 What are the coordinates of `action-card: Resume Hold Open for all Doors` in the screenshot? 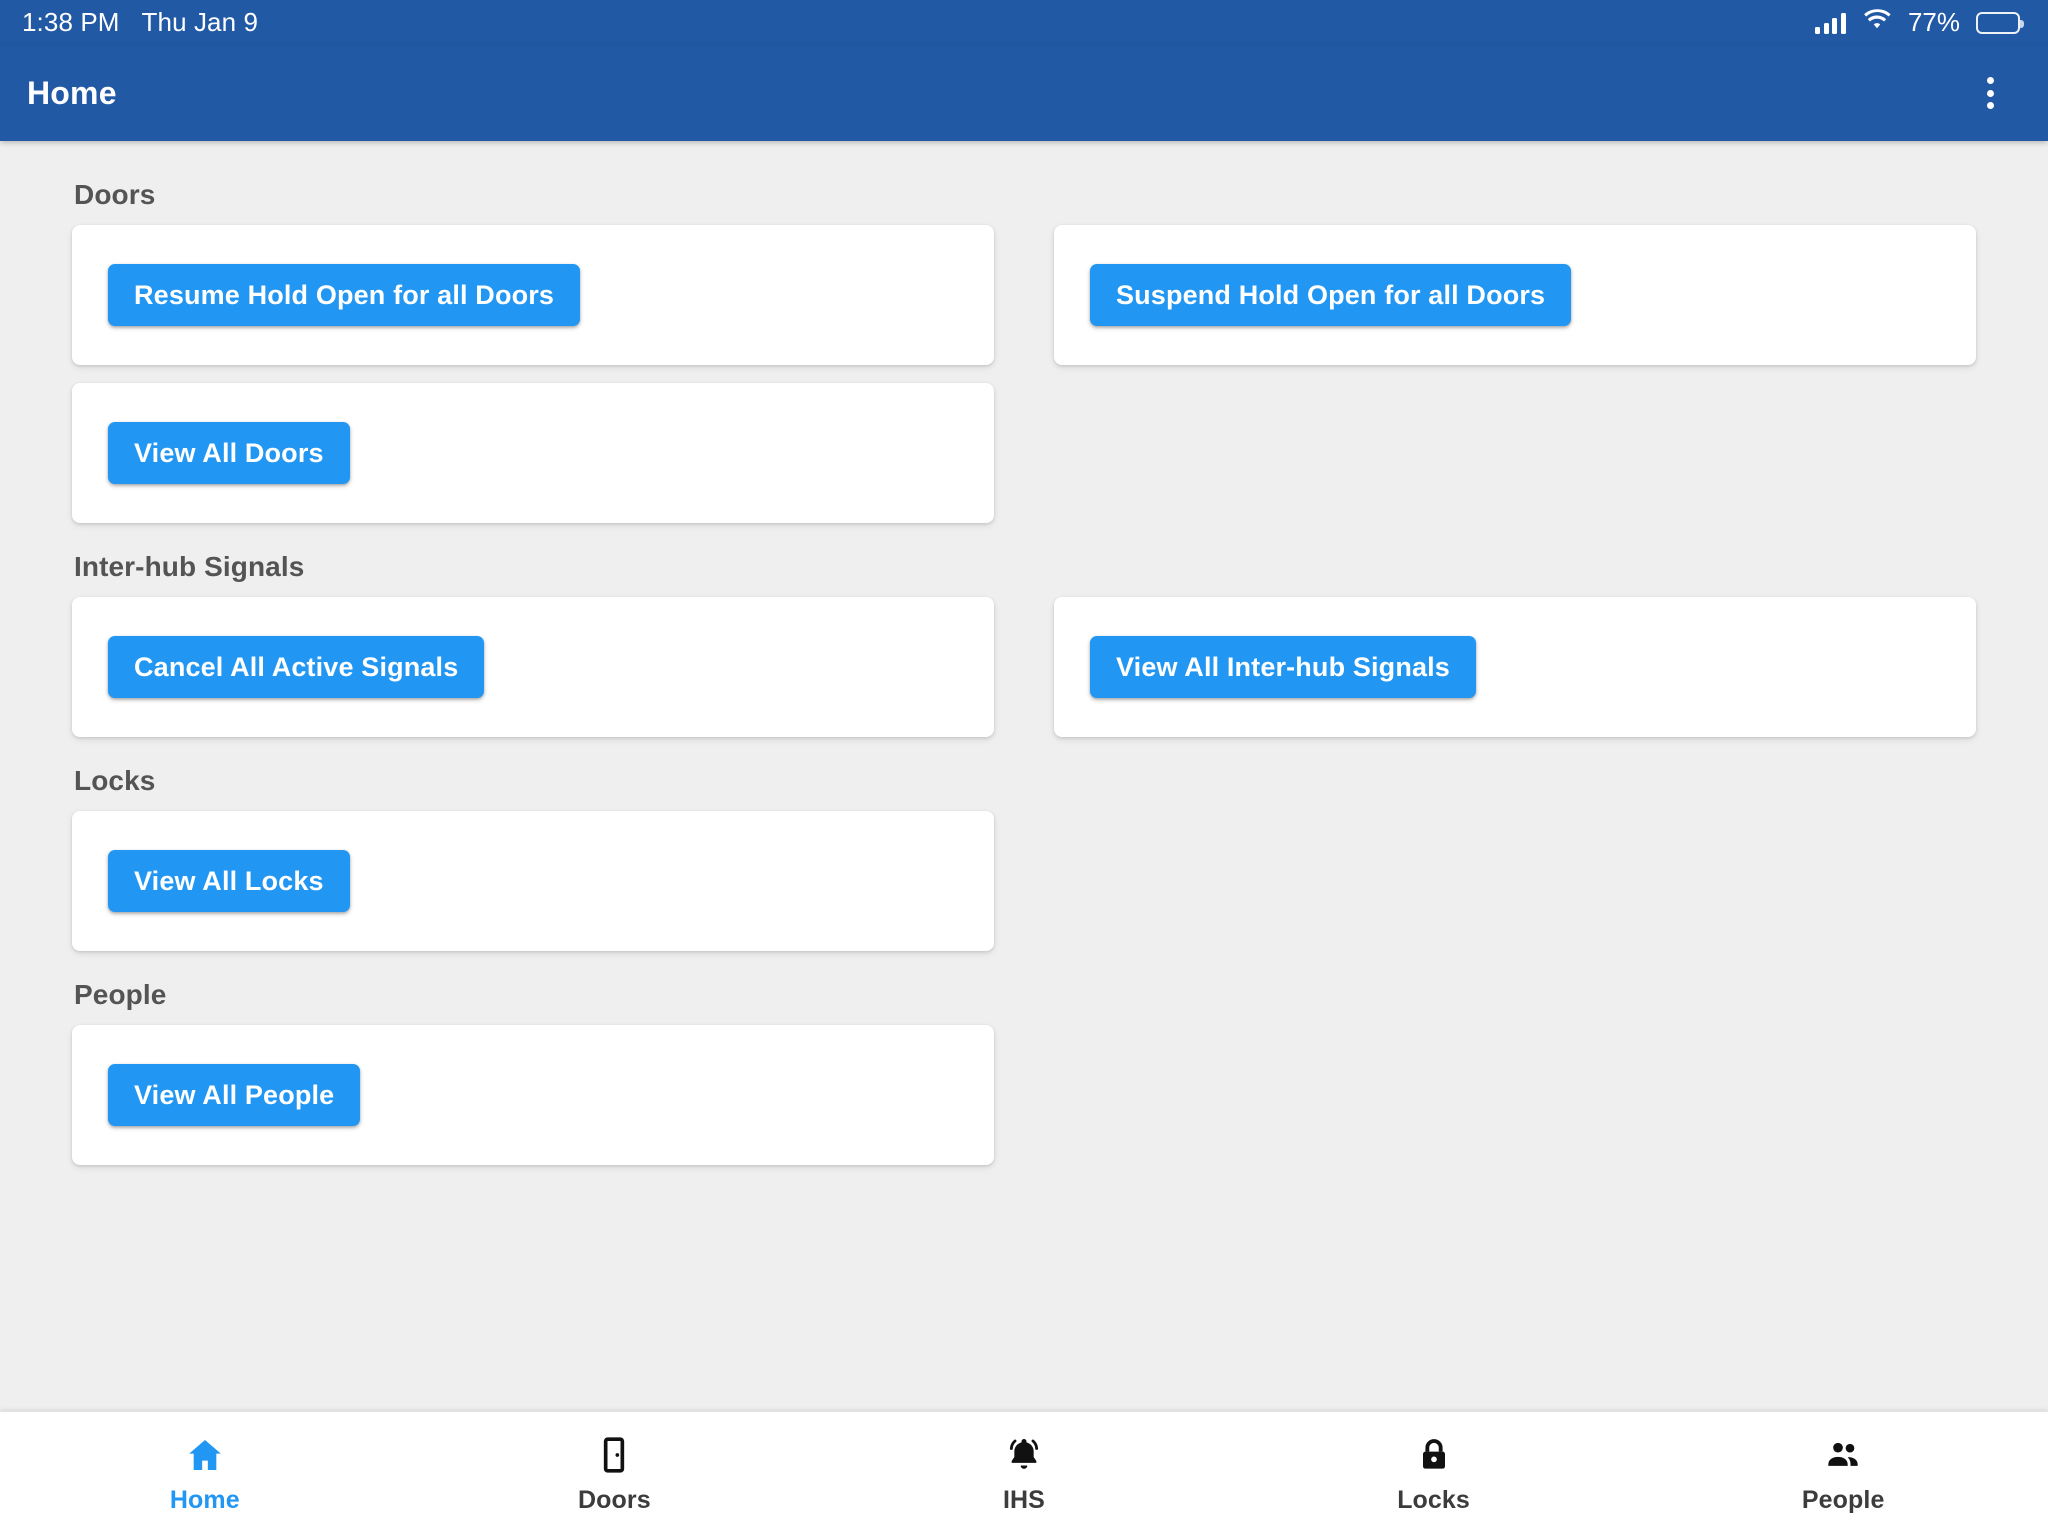 It's located at (533, 295).